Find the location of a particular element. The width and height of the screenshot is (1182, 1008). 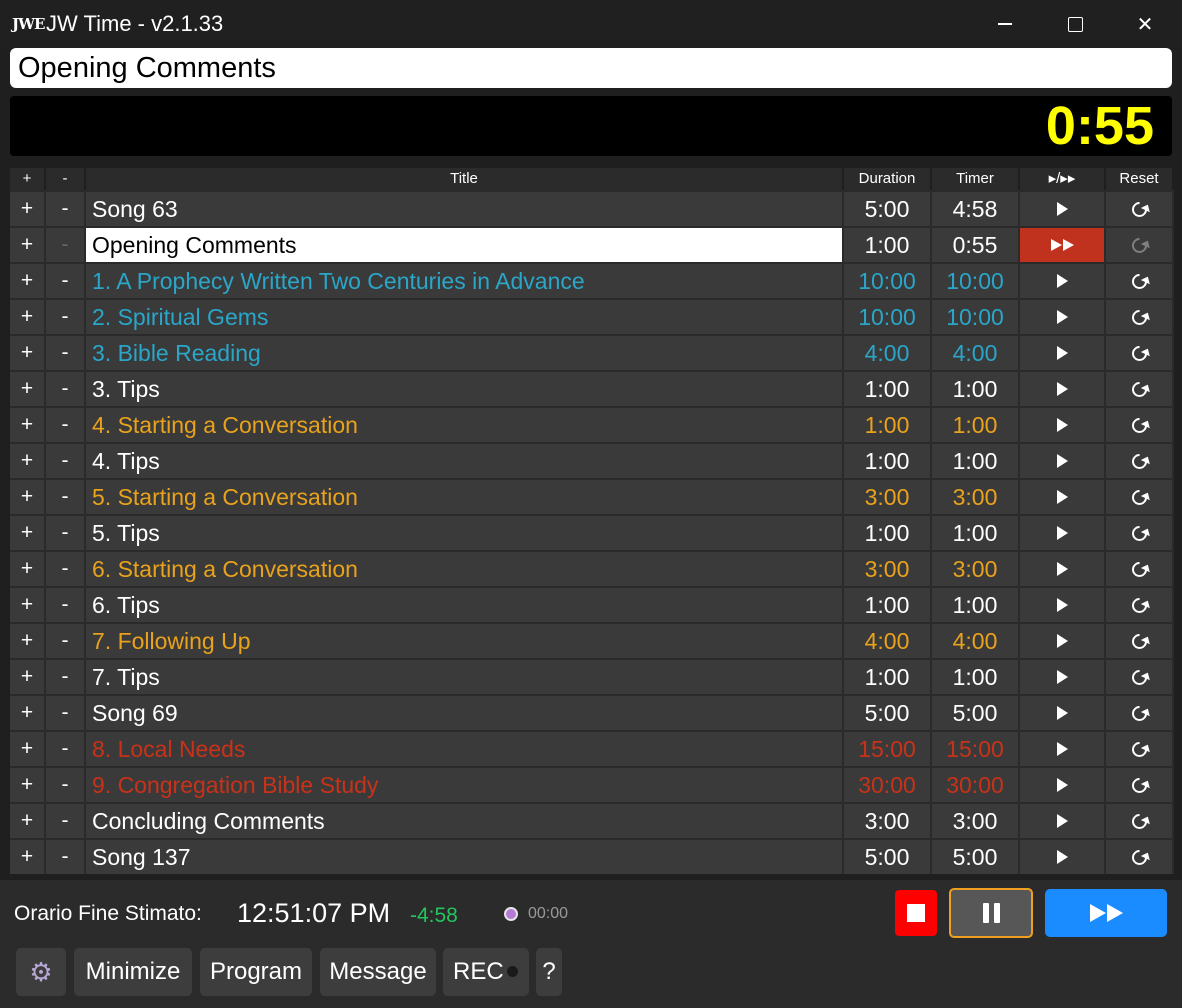

table-row: + -5. Tips 1:00 1:00 is located at coordinates (592, 532).